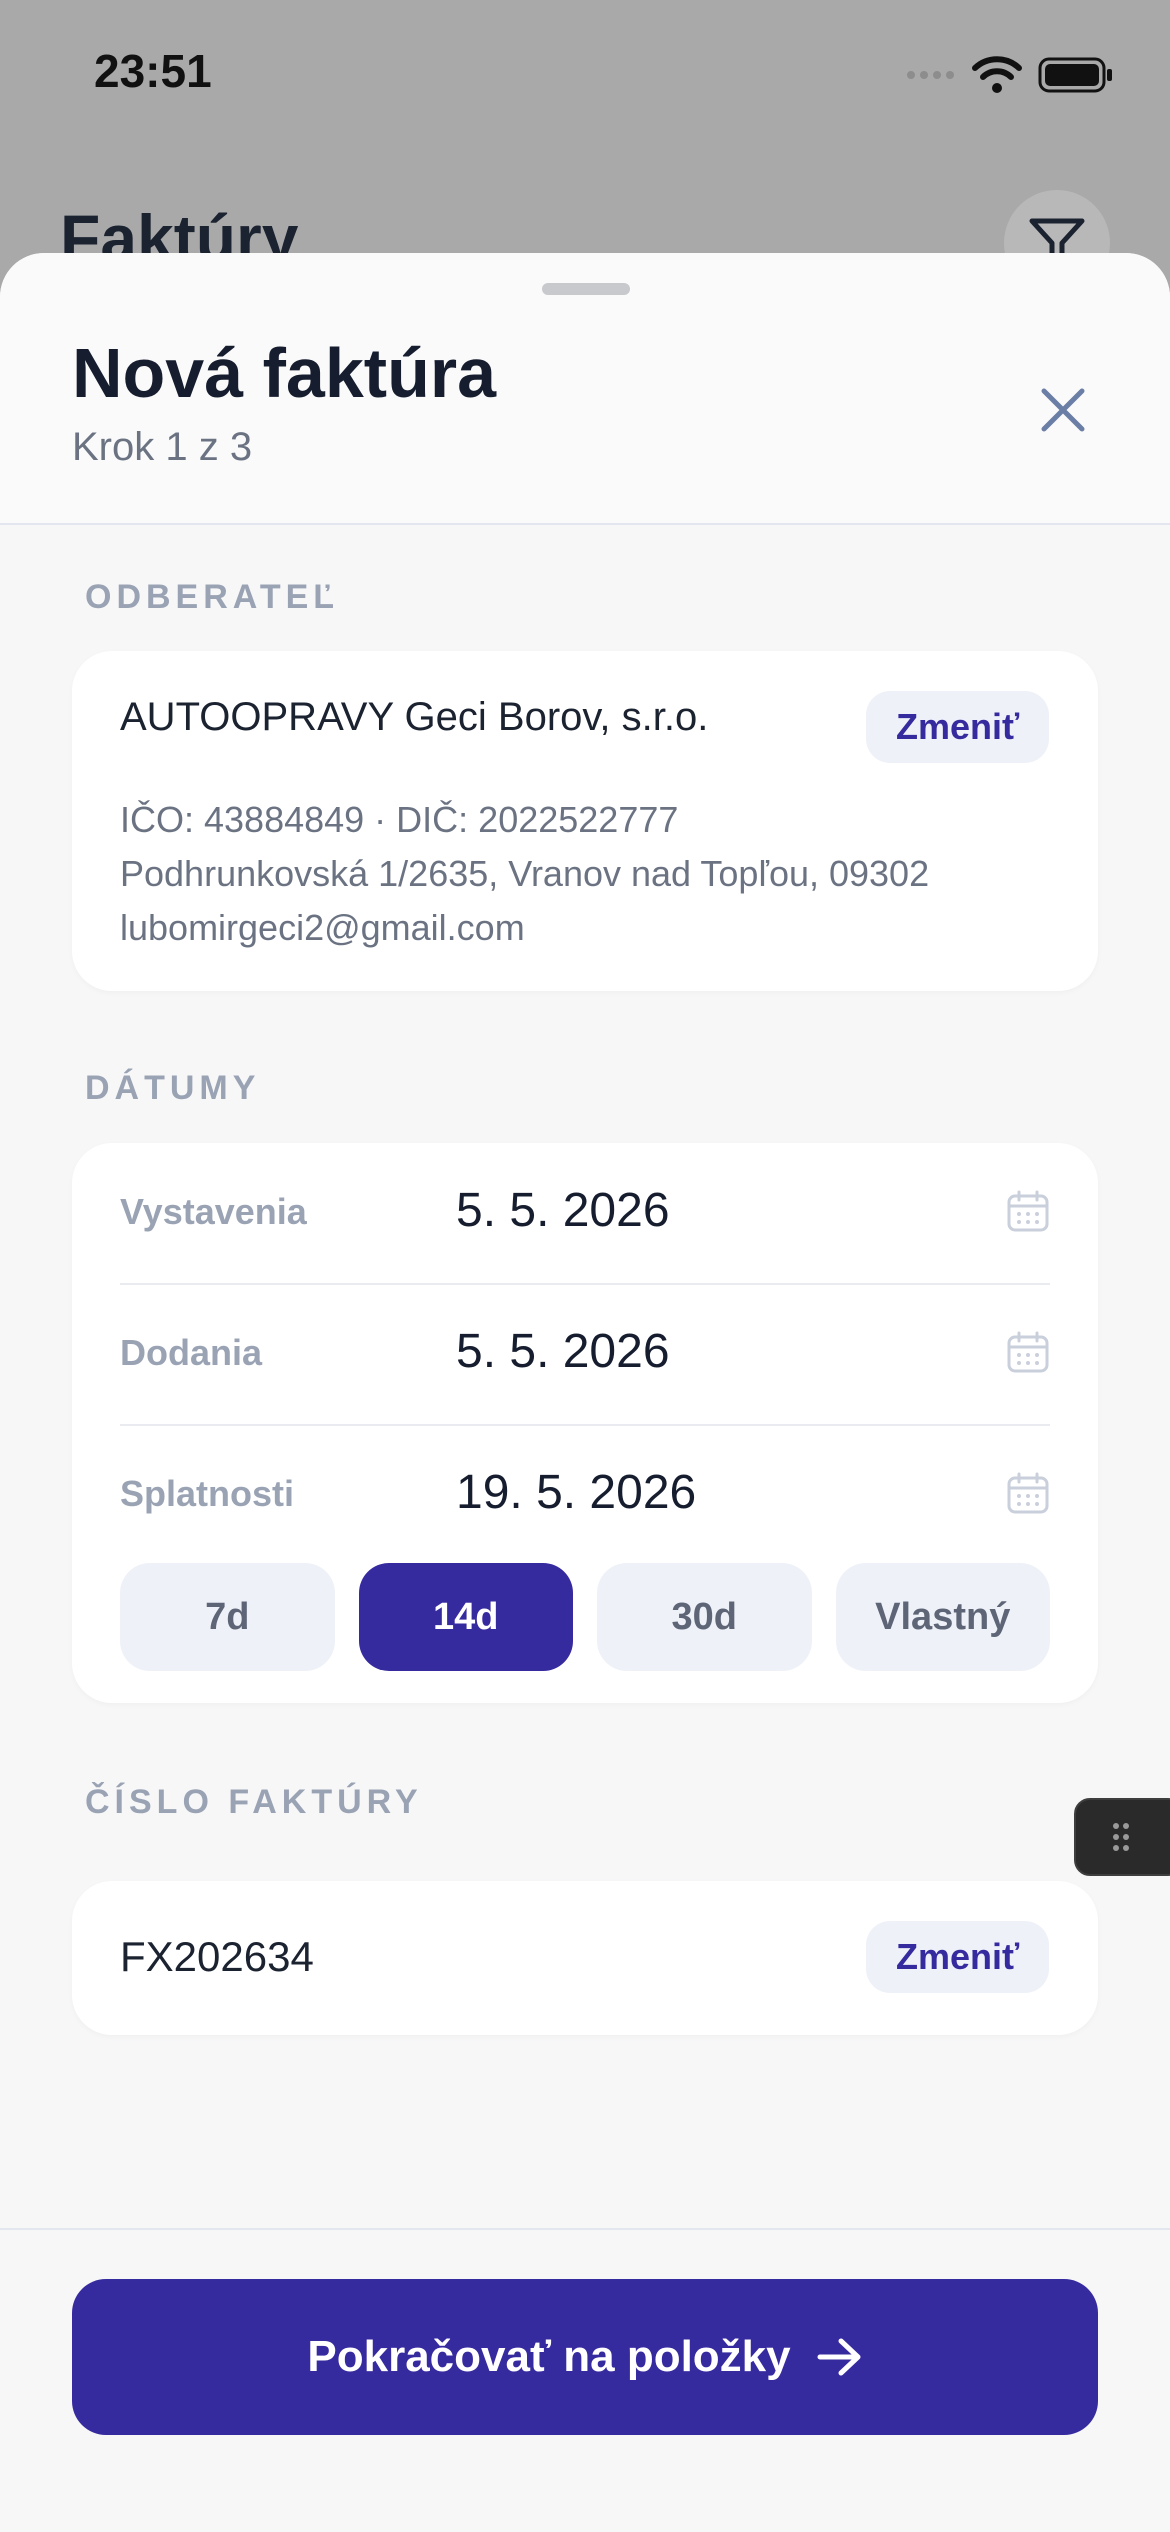  Describe the element at coordinates (212, 597) in the screenshot. I see `customer-section-label: ODBERATEĽ` at that location.